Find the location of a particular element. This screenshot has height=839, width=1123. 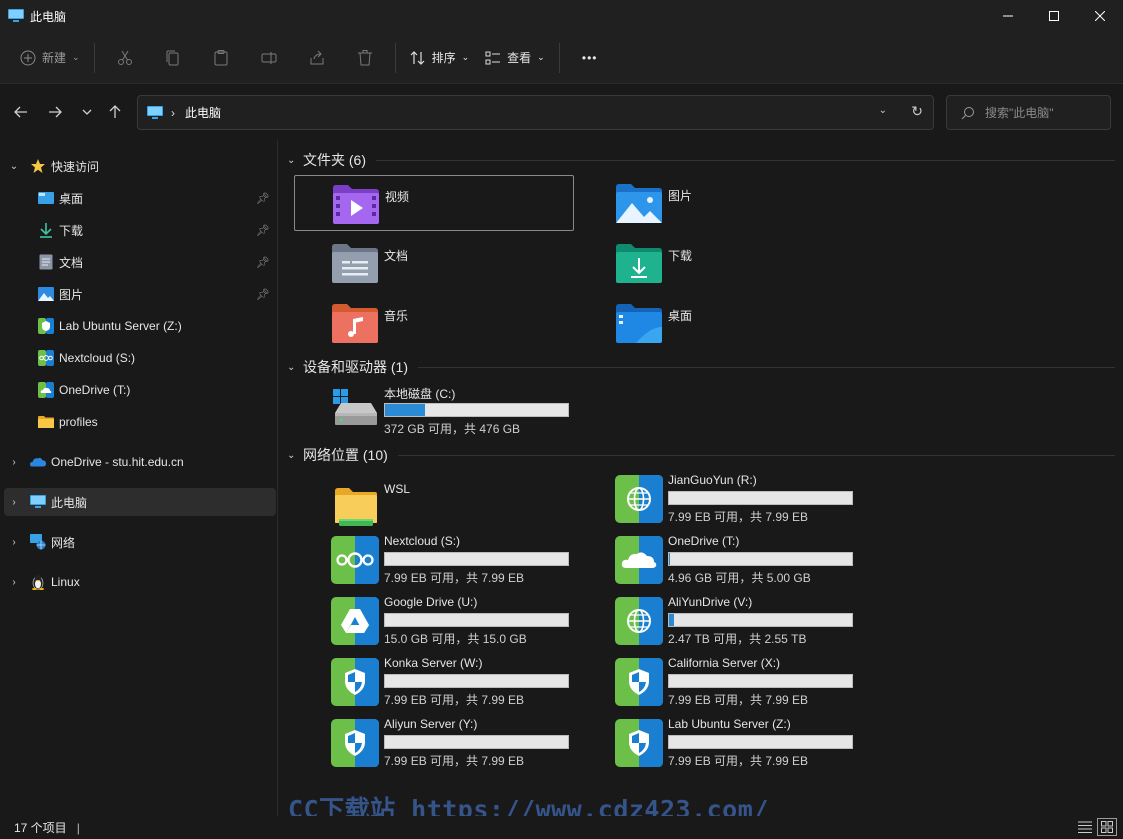

delete-button is located at coordinates (365, 58).